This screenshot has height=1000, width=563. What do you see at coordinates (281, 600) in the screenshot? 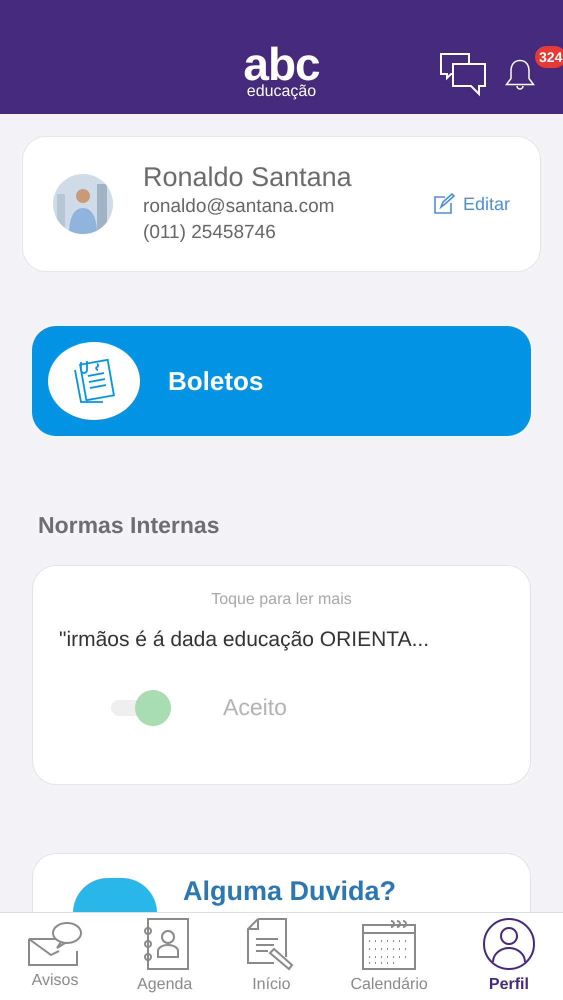
I see `read-more-hint: Toque para ler mais` at bounding box center [281, 600].